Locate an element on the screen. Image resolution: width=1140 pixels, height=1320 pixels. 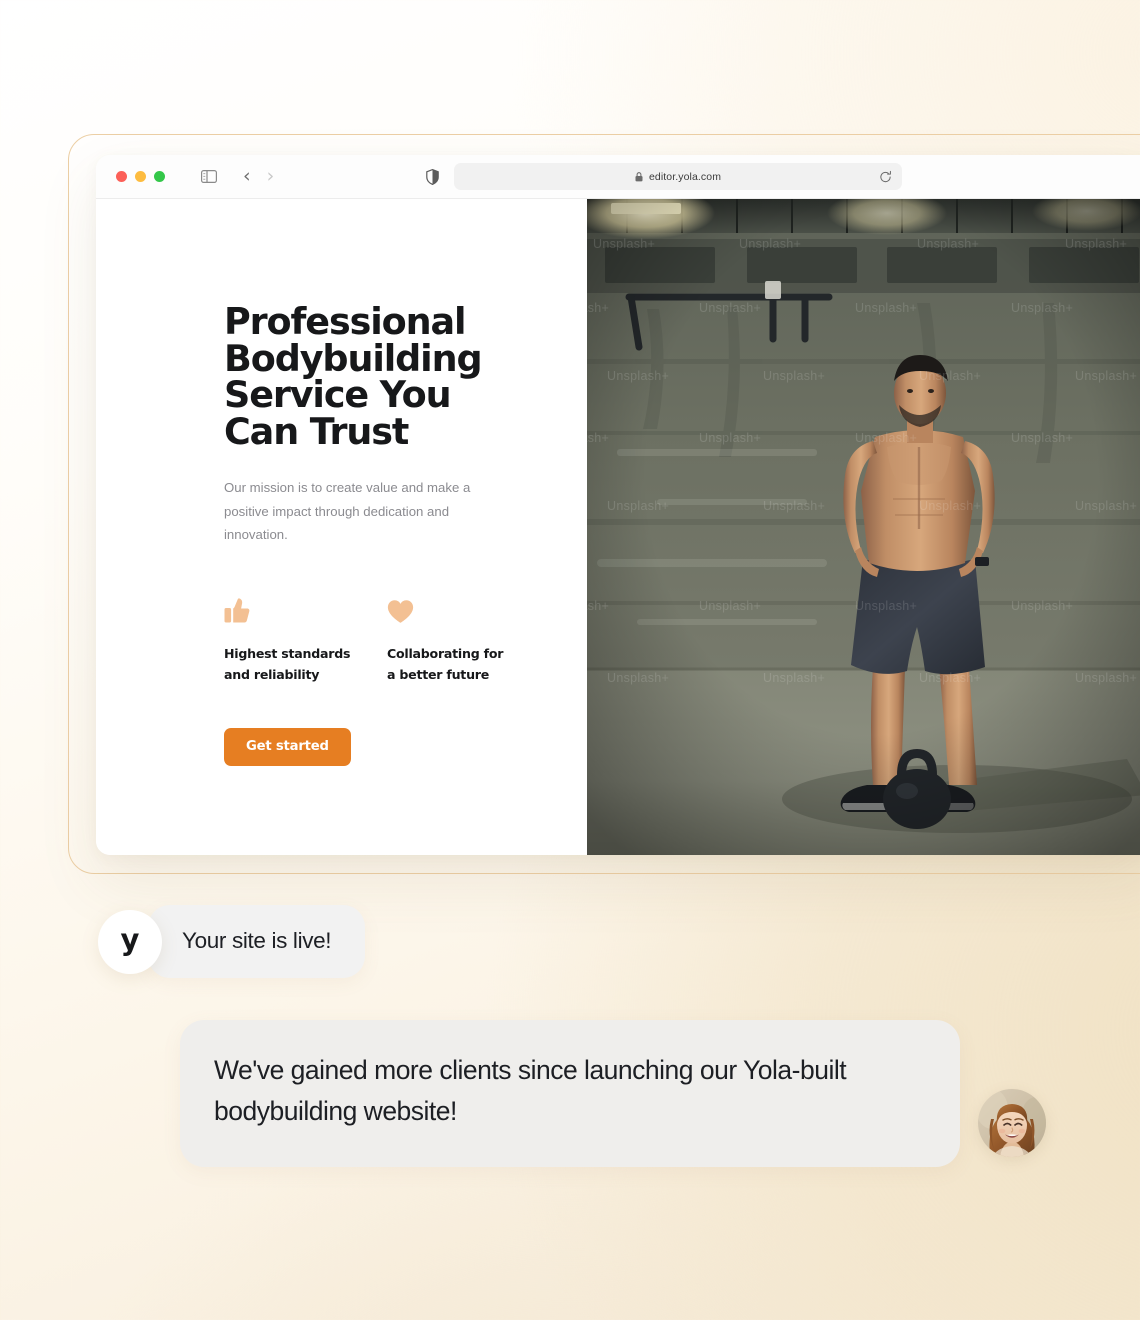
sidebar-toggle-icon is located at coordinates (209, 176).